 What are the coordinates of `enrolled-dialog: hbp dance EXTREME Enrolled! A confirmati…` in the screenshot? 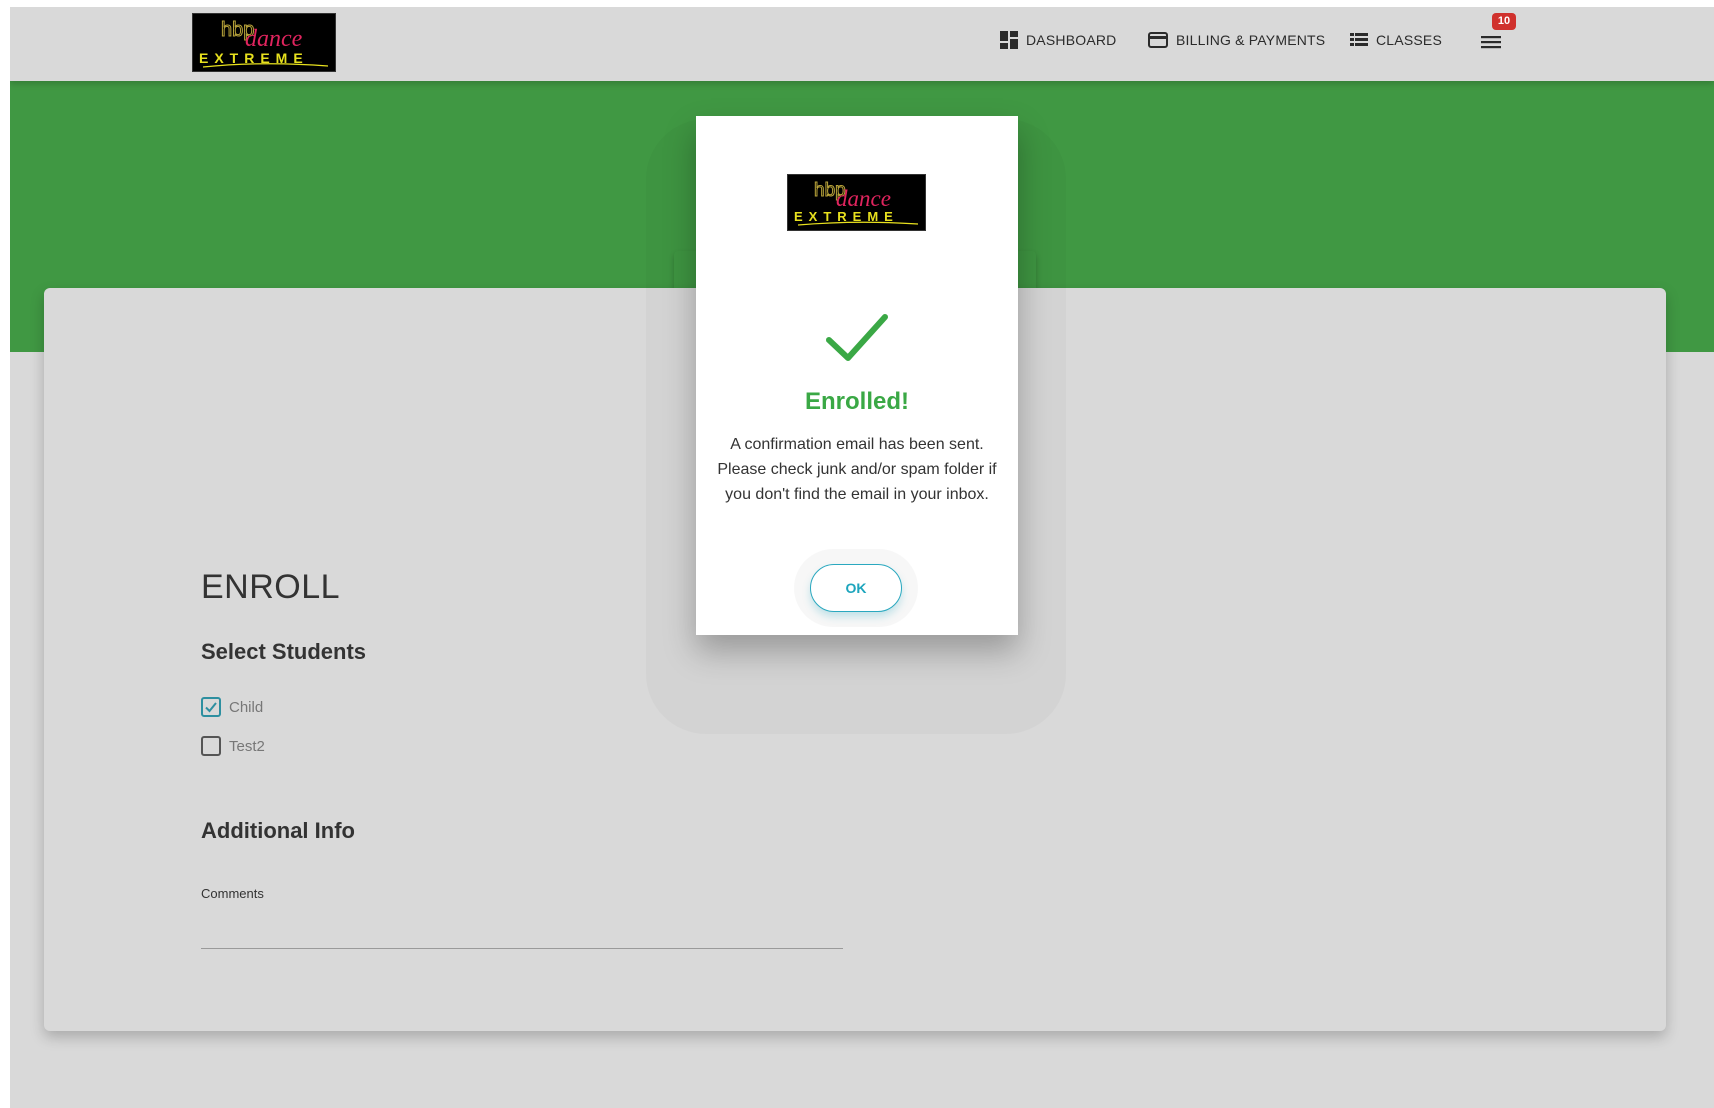 It's located at (857, 375).